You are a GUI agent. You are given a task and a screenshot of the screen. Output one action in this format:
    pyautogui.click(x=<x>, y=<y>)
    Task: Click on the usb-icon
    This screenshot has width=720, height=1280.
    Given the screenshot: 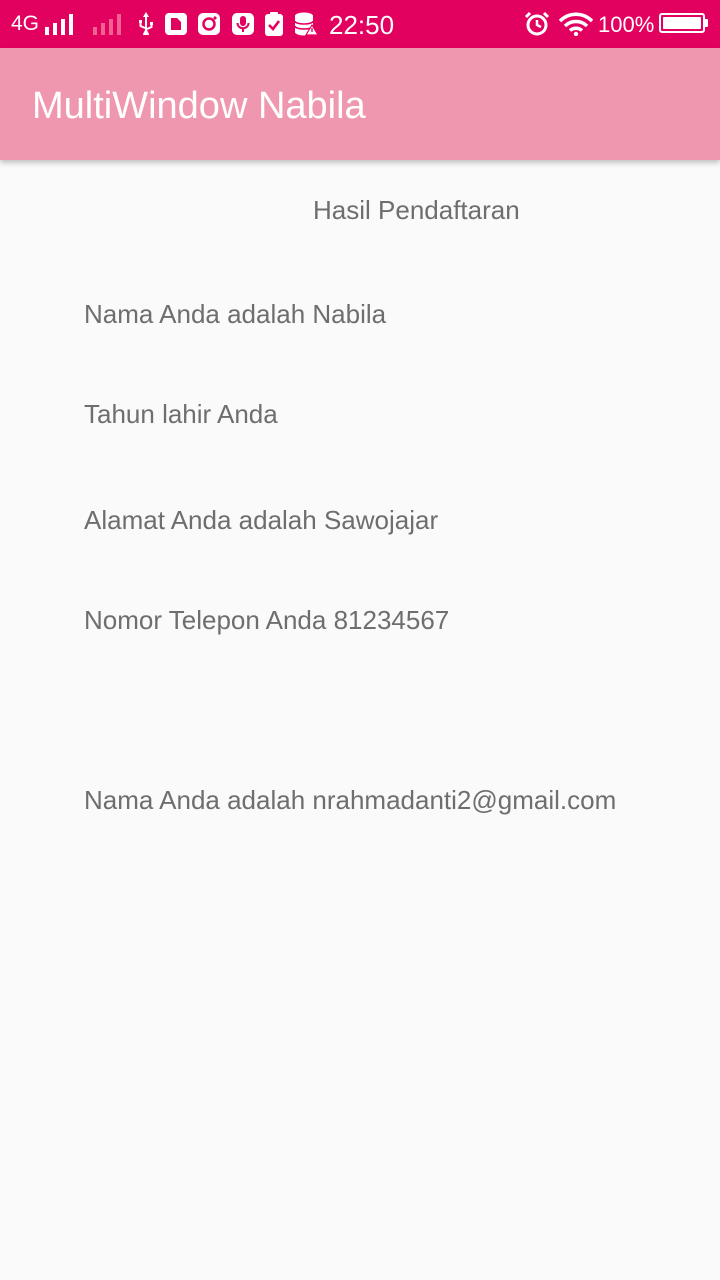 What is the action you would take?
    pyautogui.click(x=146, y=23)
    